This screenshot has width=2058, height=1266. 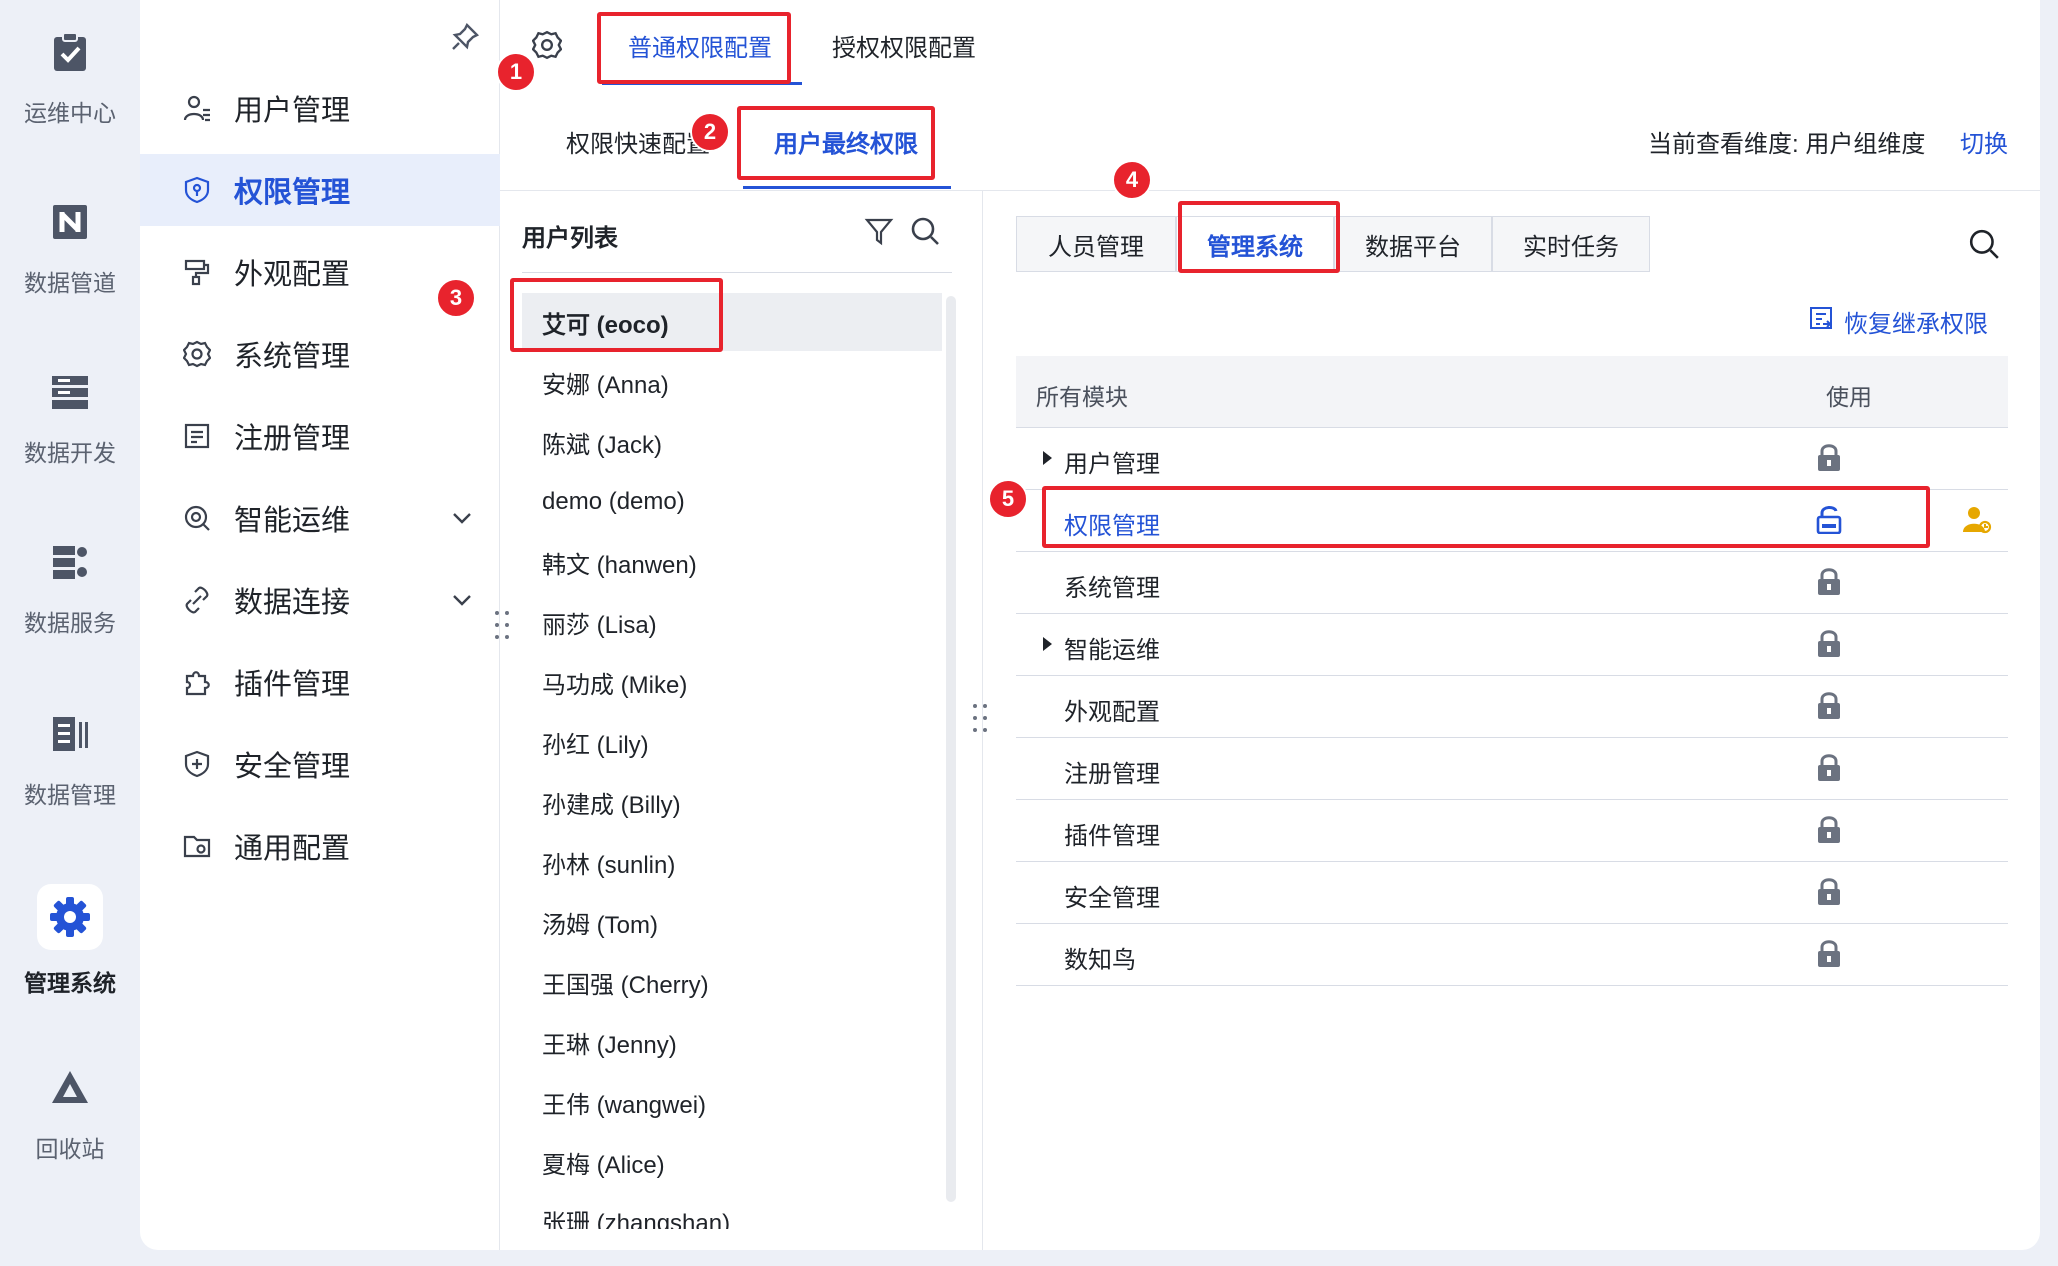 I want to click on inherit-user-icon, so click(x=1977, y=522).